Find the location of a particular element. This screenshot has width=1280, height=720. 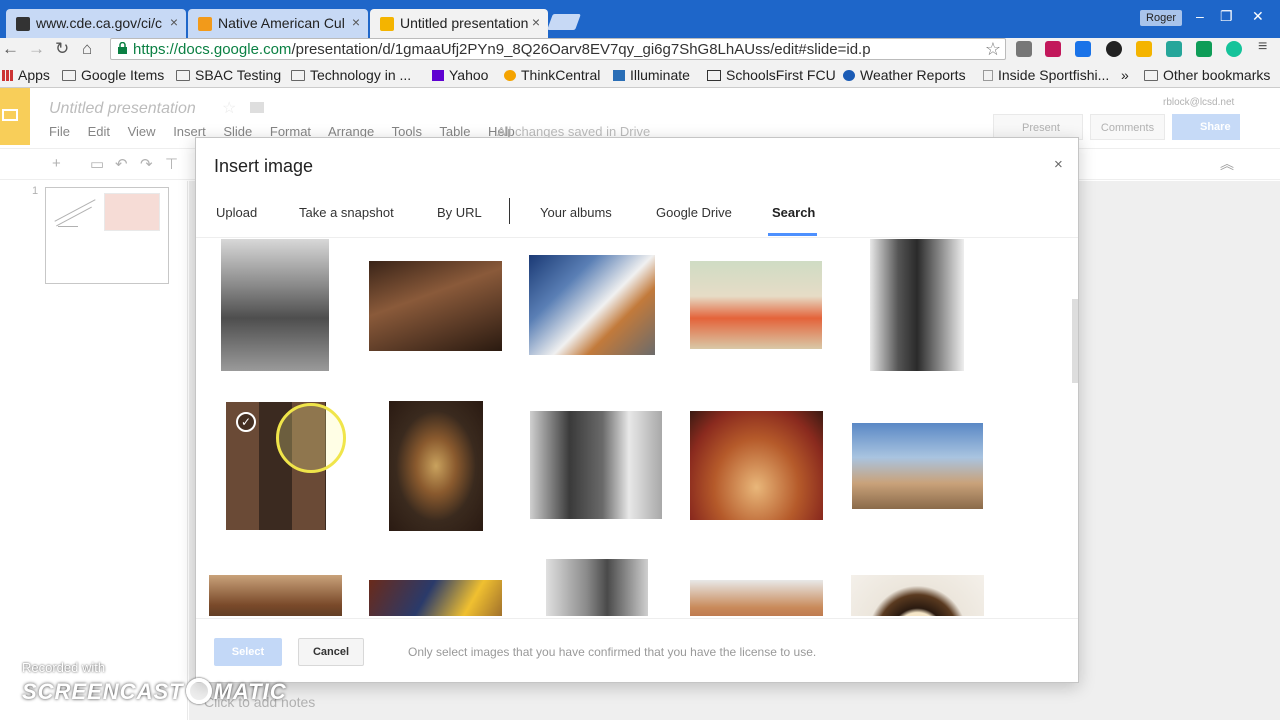

bookmark-other: Other bookmarks is located at coordinates (1207, 75).